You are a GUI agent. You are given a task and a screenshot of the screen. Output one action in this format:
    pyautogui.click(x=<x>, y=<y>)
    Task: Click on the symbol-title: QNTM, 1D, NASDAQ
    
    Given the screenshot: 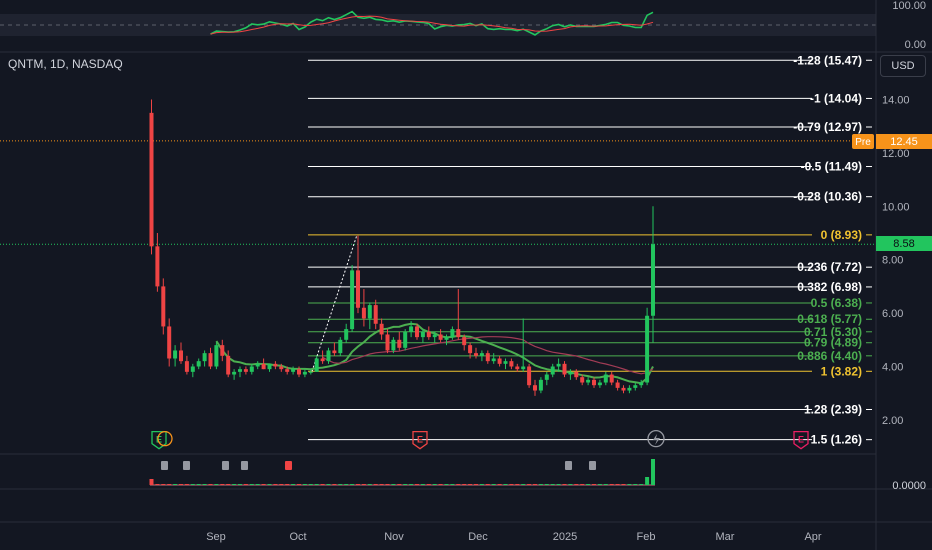 What is the action you would take?
    pyautogui.click(x=65, y=64)
    